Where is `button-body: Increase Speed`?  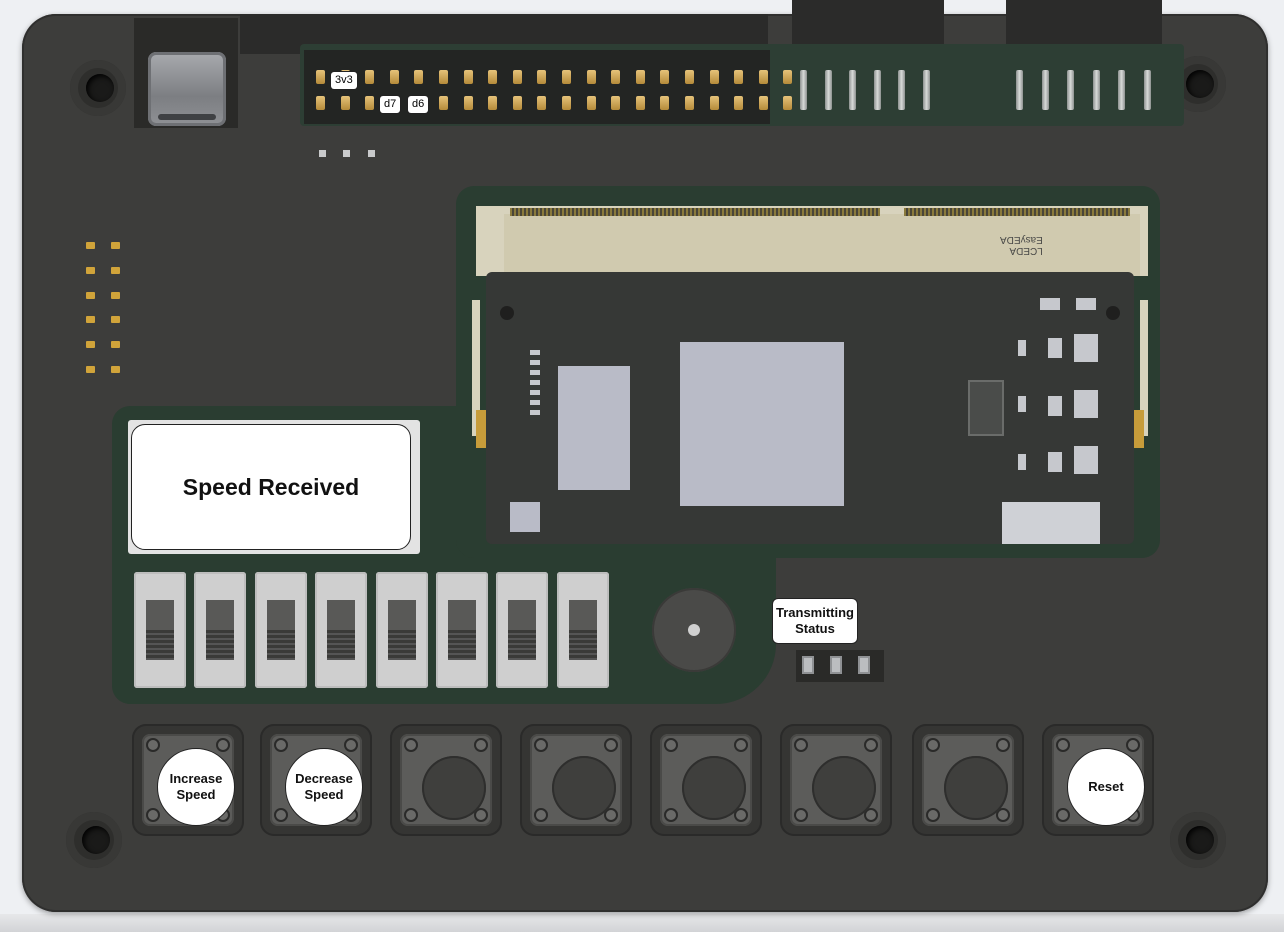
button-body: Increase Speed is located at coordinates (188, 780).